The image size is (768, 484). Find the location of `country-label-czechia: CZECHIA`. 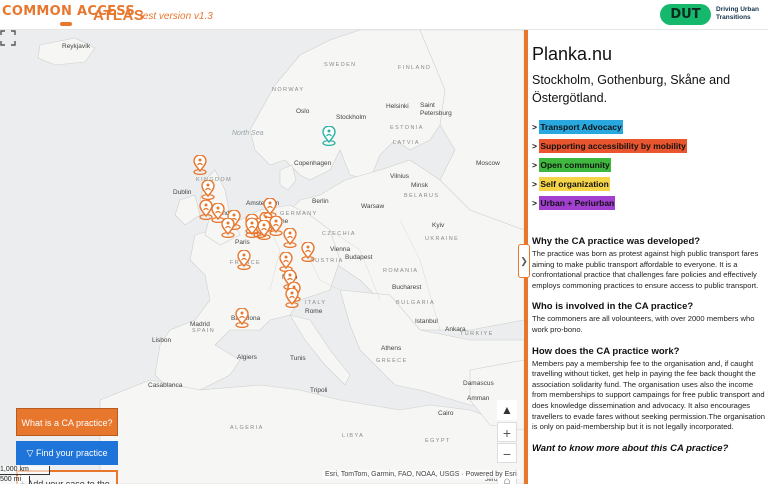

country-label-czechia: CZECHIA is located at coordinates (339, 234).